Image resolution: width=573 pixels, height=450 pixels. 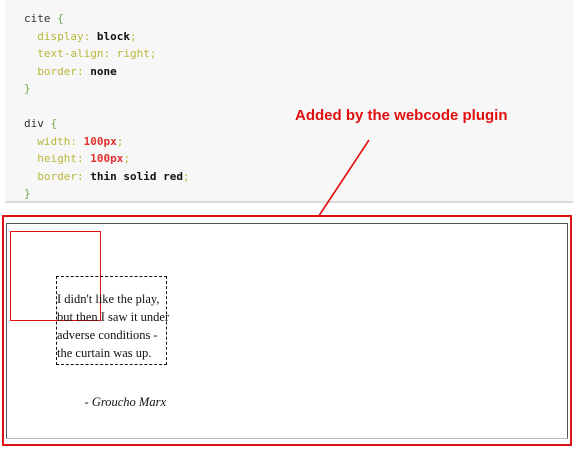 I want to click on code-line: display: block;, so click(x=107, y=37).